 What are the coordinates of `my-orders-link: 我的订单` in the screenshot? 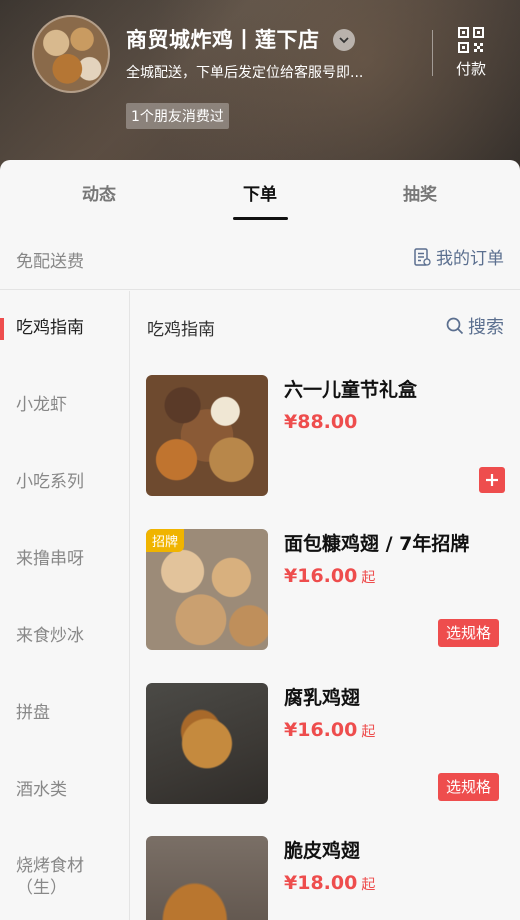 It's located at (458, 256).